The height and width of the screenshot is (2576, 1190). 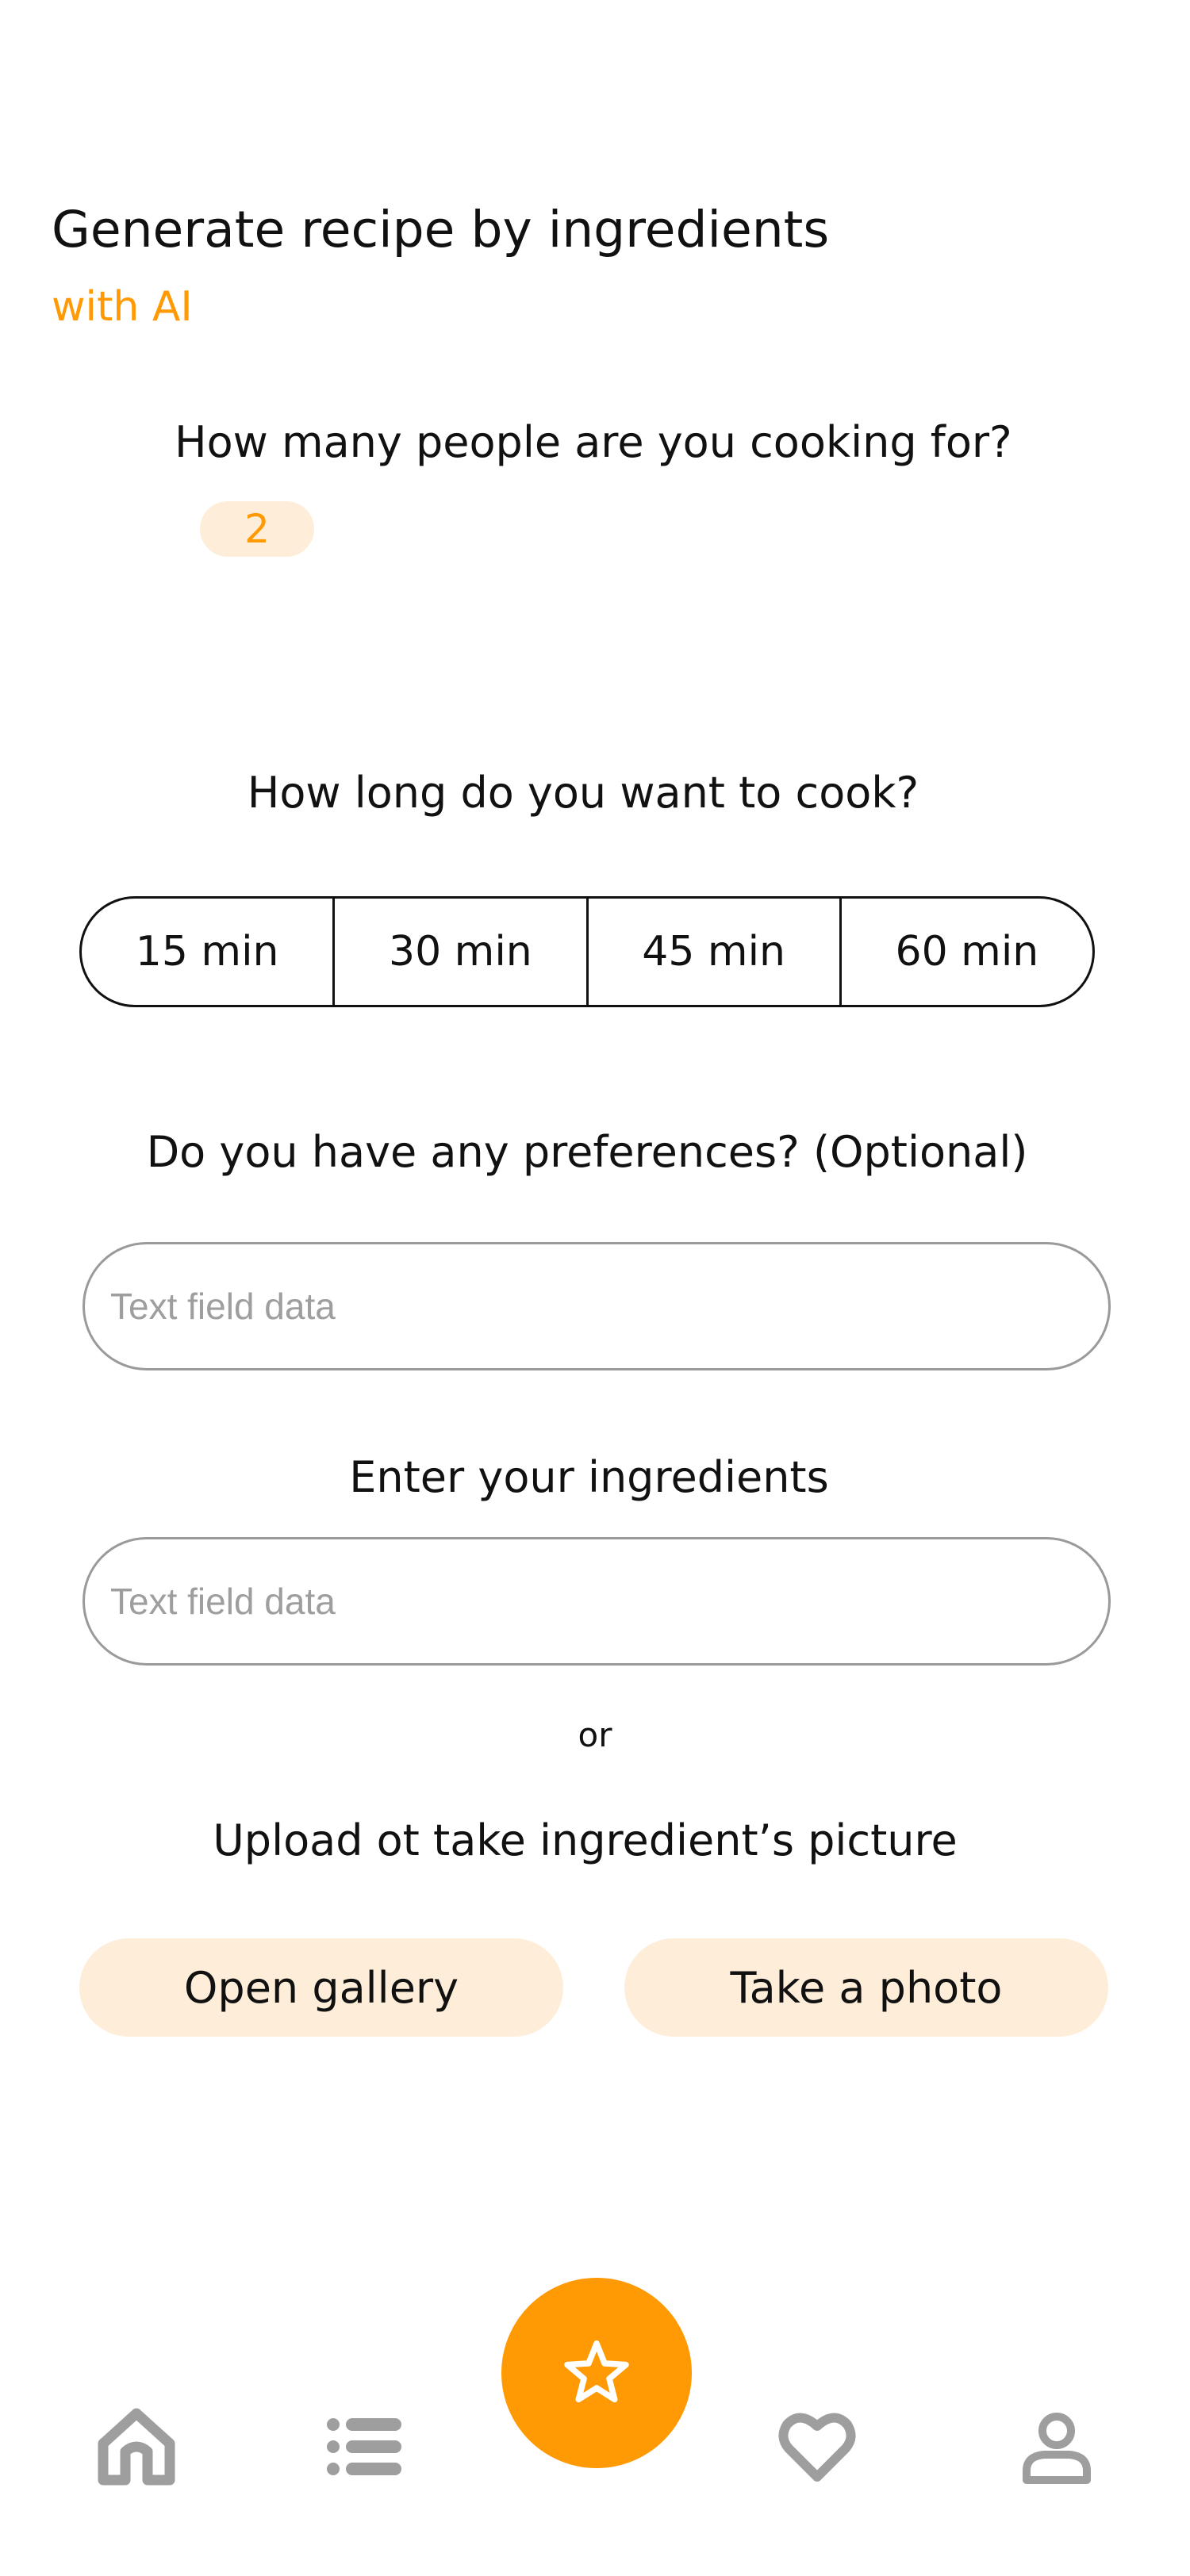 I want to click on time-option-15: 15 min, so click(x=209, y=952).